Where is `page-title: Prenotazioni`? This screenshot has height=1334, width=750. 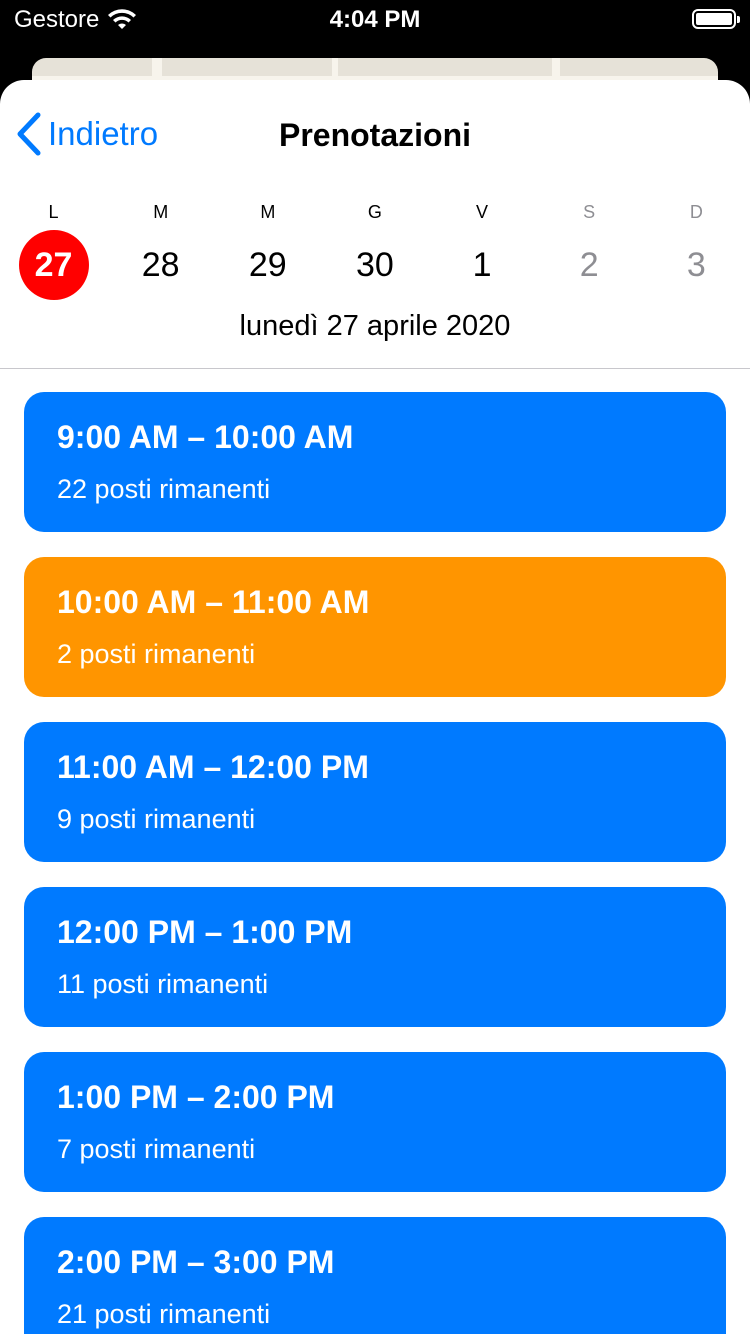
page-title: Prenotazioni is located at coordinates (374, 135).